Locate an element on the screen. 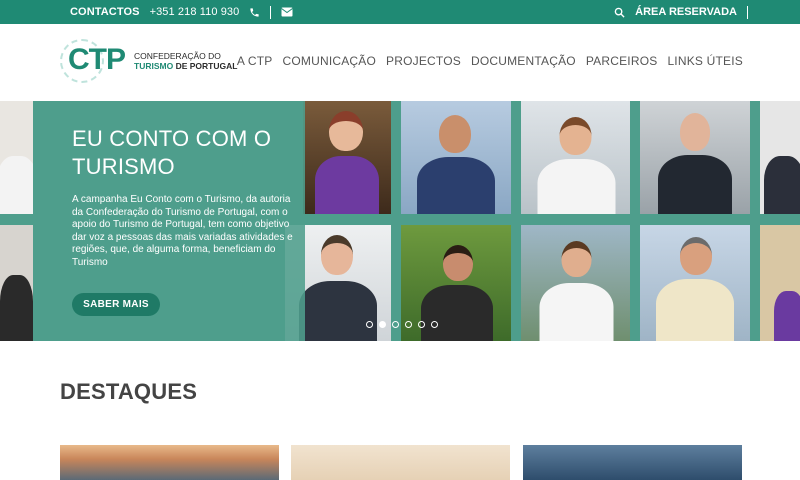 This screenshot has height=480, width=800. nav-item-documentacao: DOCUMENTAÇÃO is located at coordinates (523, 61).